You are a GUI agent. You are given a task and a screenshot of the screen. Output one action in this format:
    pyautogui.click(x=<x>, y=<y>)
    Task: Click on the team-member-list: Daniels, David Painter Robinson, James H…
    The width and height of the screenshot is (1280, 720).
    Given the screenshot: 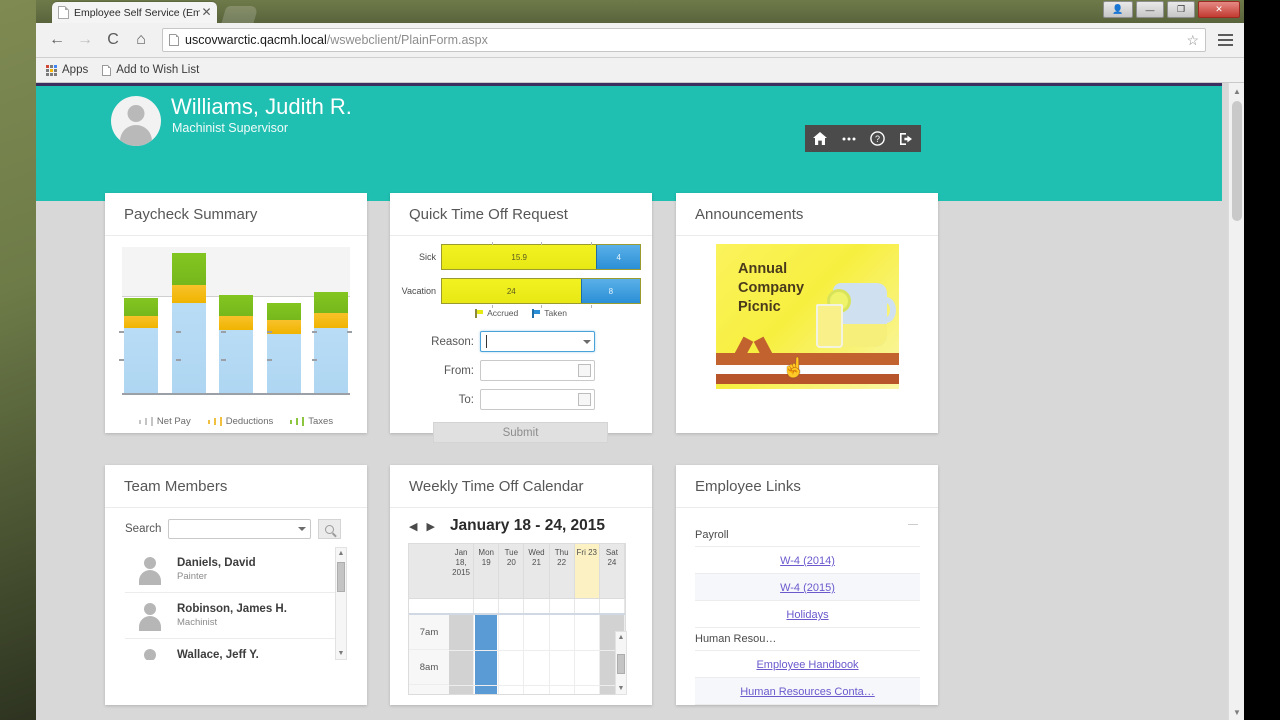 What is the action you would take?
    pyautogui.click(x=236, y=603)
    